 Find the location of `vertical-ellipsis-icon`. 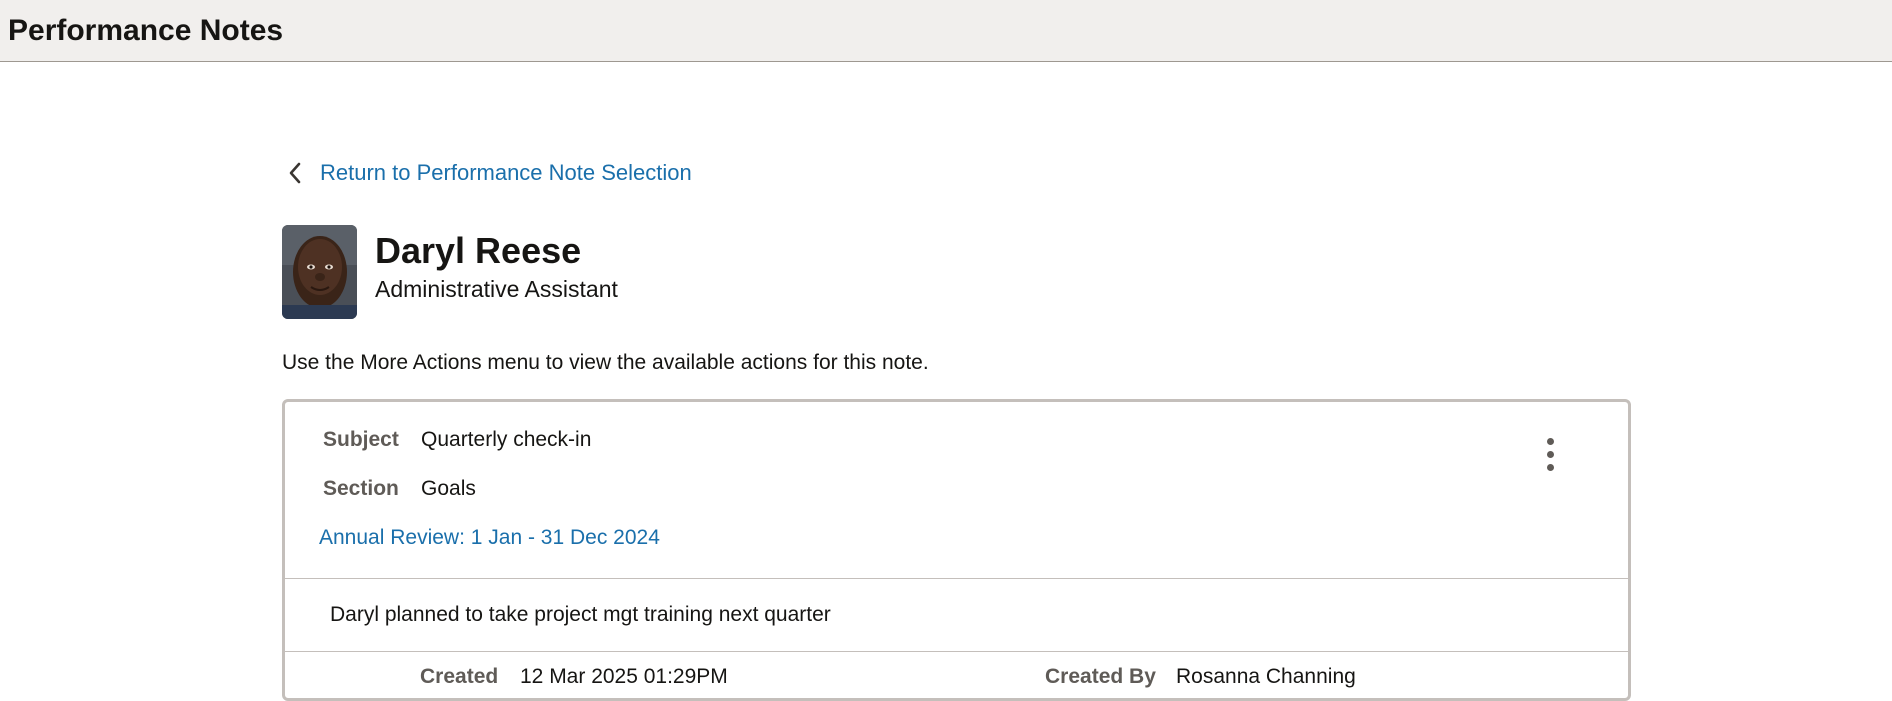

vertical-ellipsis-icon is located at coordinates (1550, 441).